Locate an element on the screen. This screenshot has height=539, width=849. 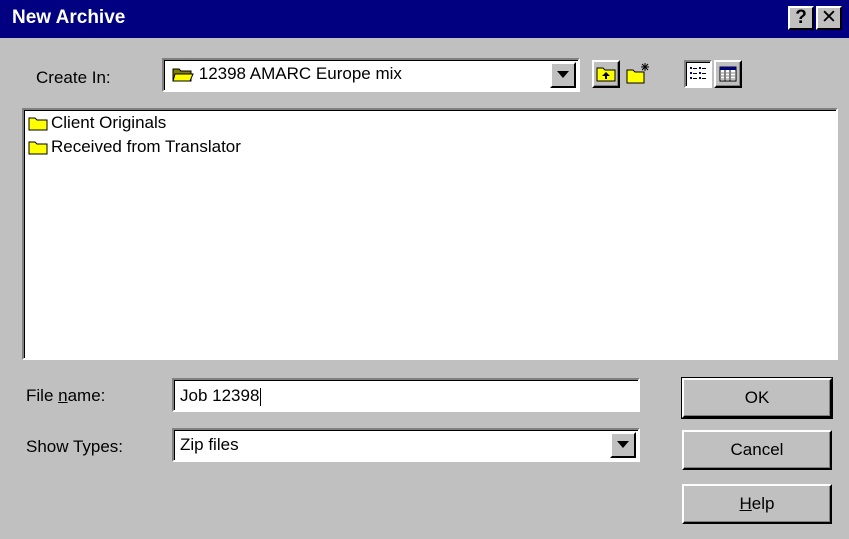
up-folder-icon is located at coordinates (606, 74).